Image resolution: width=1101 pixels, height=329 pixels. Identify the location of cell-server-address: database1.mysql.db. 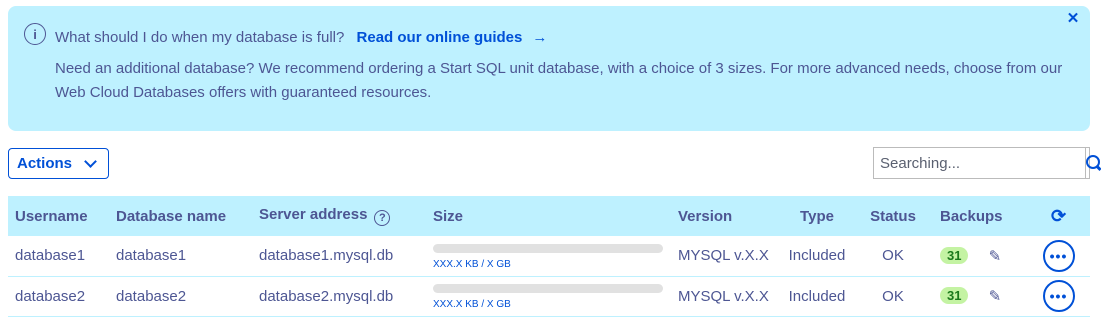
(326, 256).